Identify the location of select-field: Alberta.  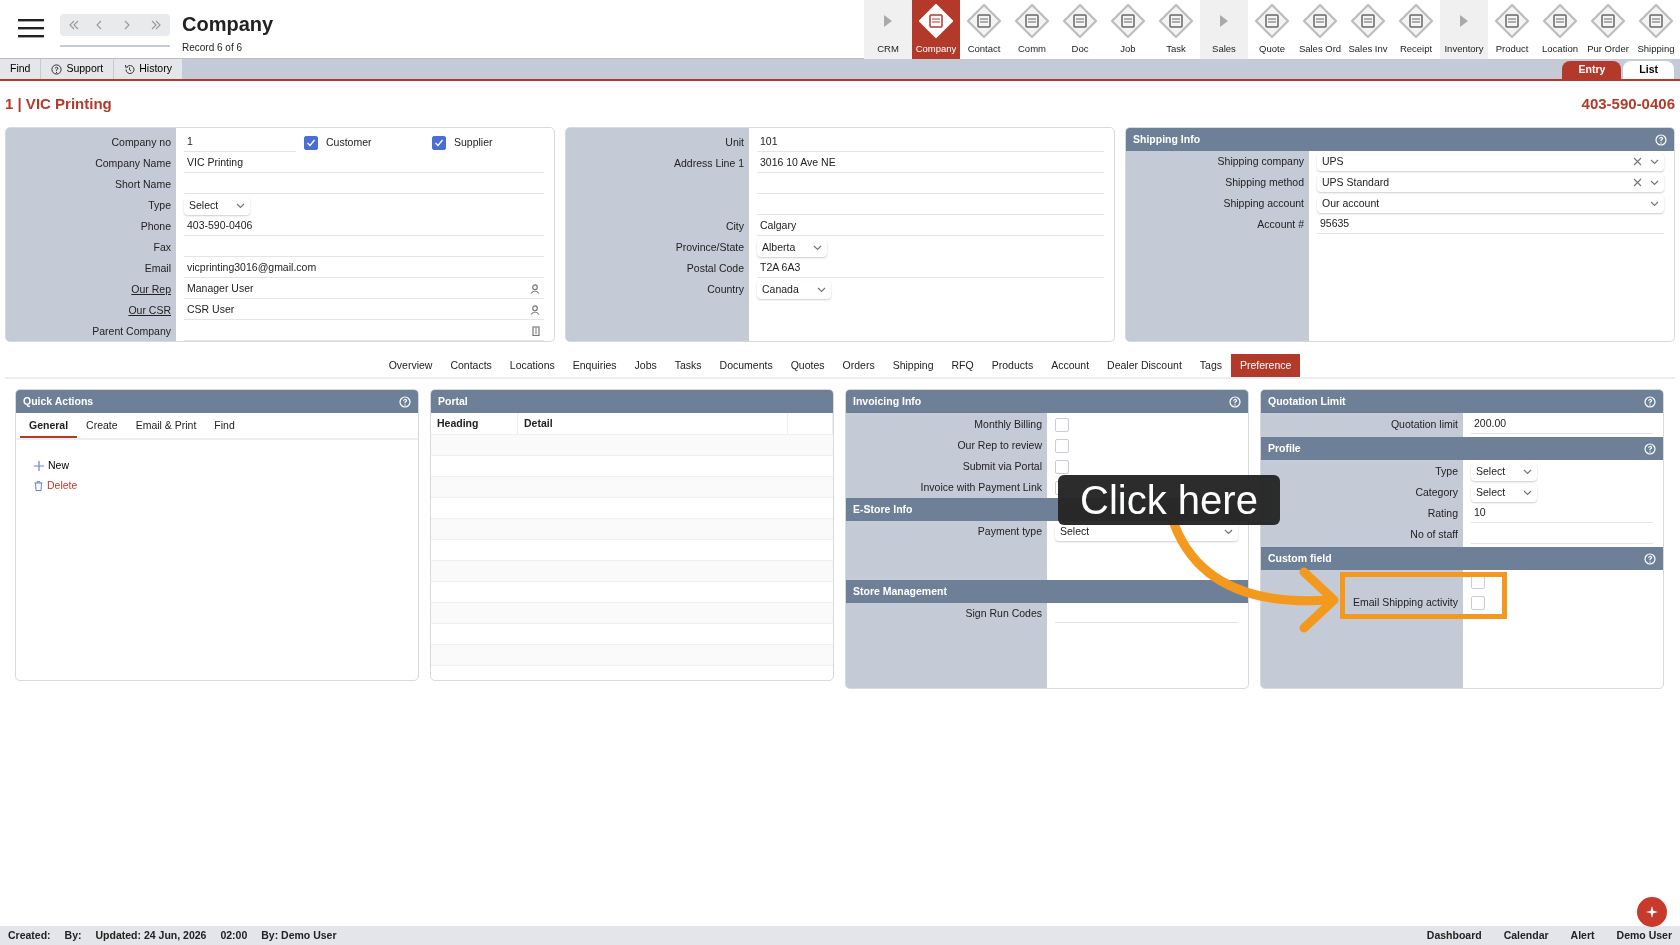
(792, 247).